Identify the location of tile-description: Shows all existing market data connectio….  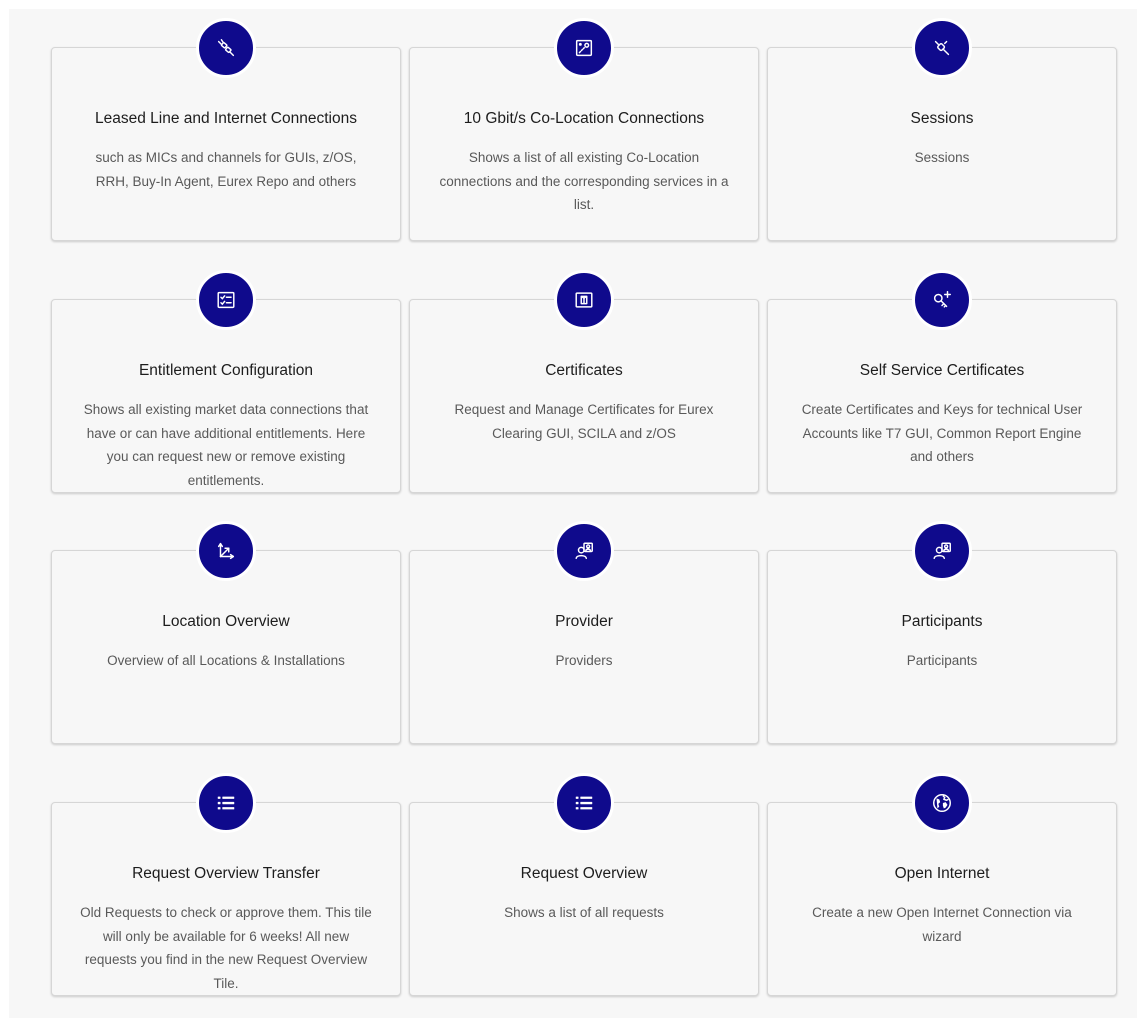
(226, 445).